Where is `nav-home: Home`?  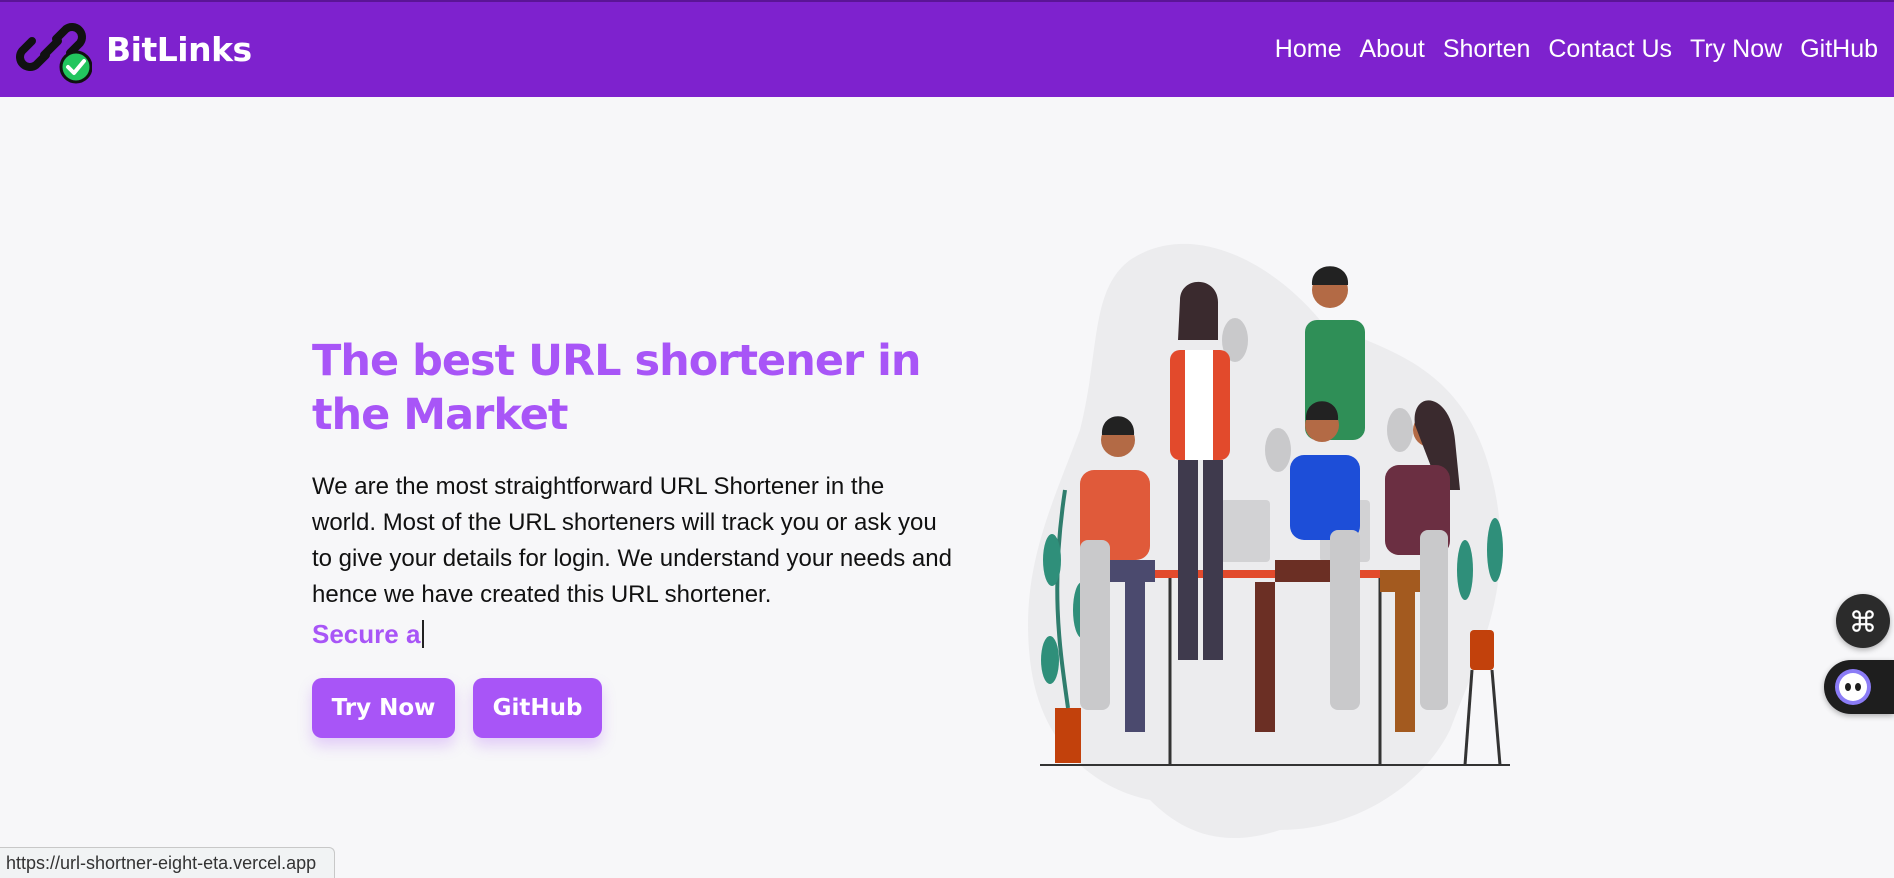
nav-home: Home is located at coordinates (1308, 49).